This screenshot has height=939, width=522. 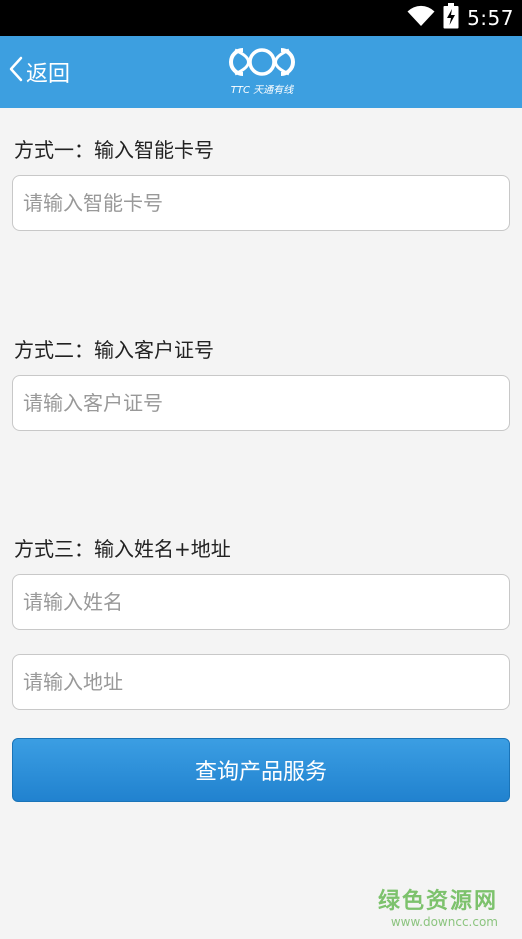 What do you see at coordinates (261, 602) in the screenshot?
I see `name-input` at bounding box center [261, 602].